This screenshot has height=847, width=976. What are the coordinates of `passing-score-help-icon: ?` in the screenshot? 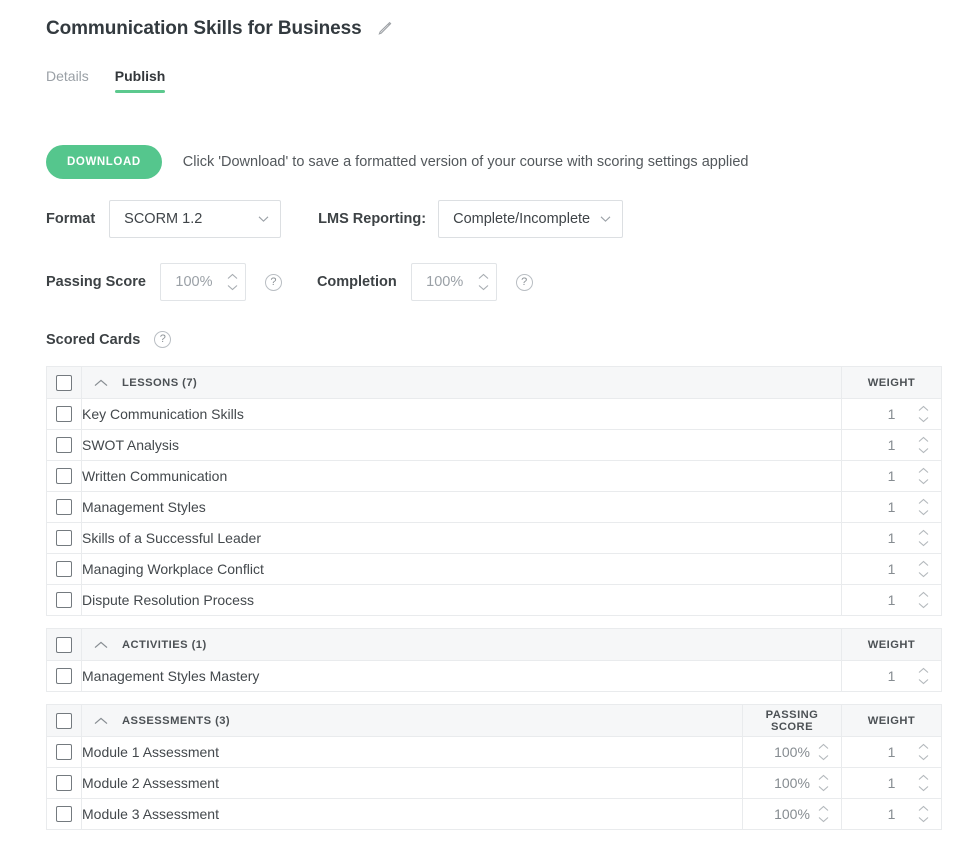 It's located at (273, 282).